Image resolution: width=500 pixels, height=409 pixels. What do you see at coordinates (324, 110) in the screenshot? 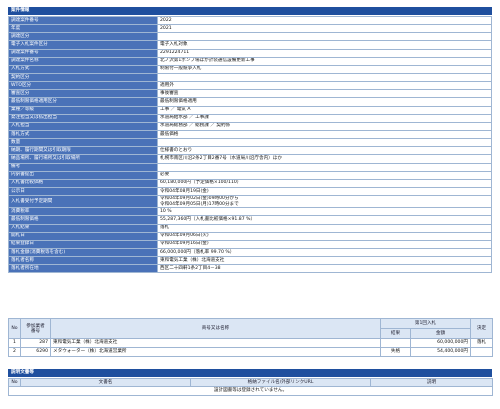
I see `detail-value: 工事 ／ 電気 A` at bounding box center [324, 110].